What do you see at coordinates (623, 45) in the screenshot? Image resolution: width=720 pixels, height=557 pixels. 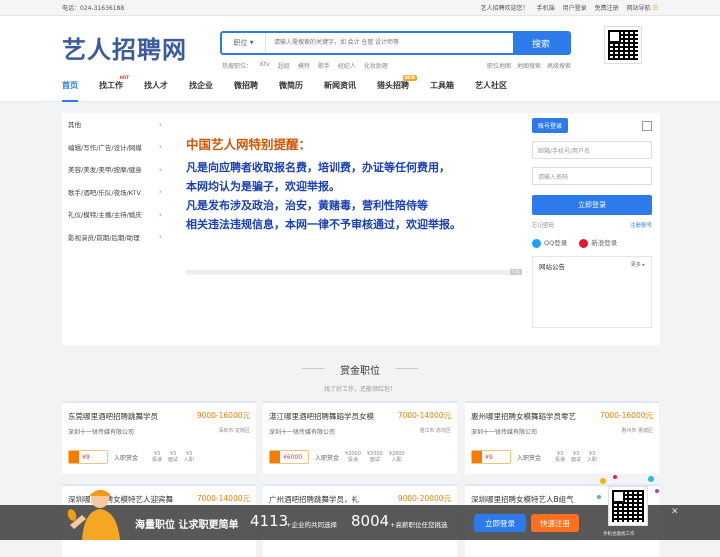 I see `qr-code` at bounding box center [623, 45].